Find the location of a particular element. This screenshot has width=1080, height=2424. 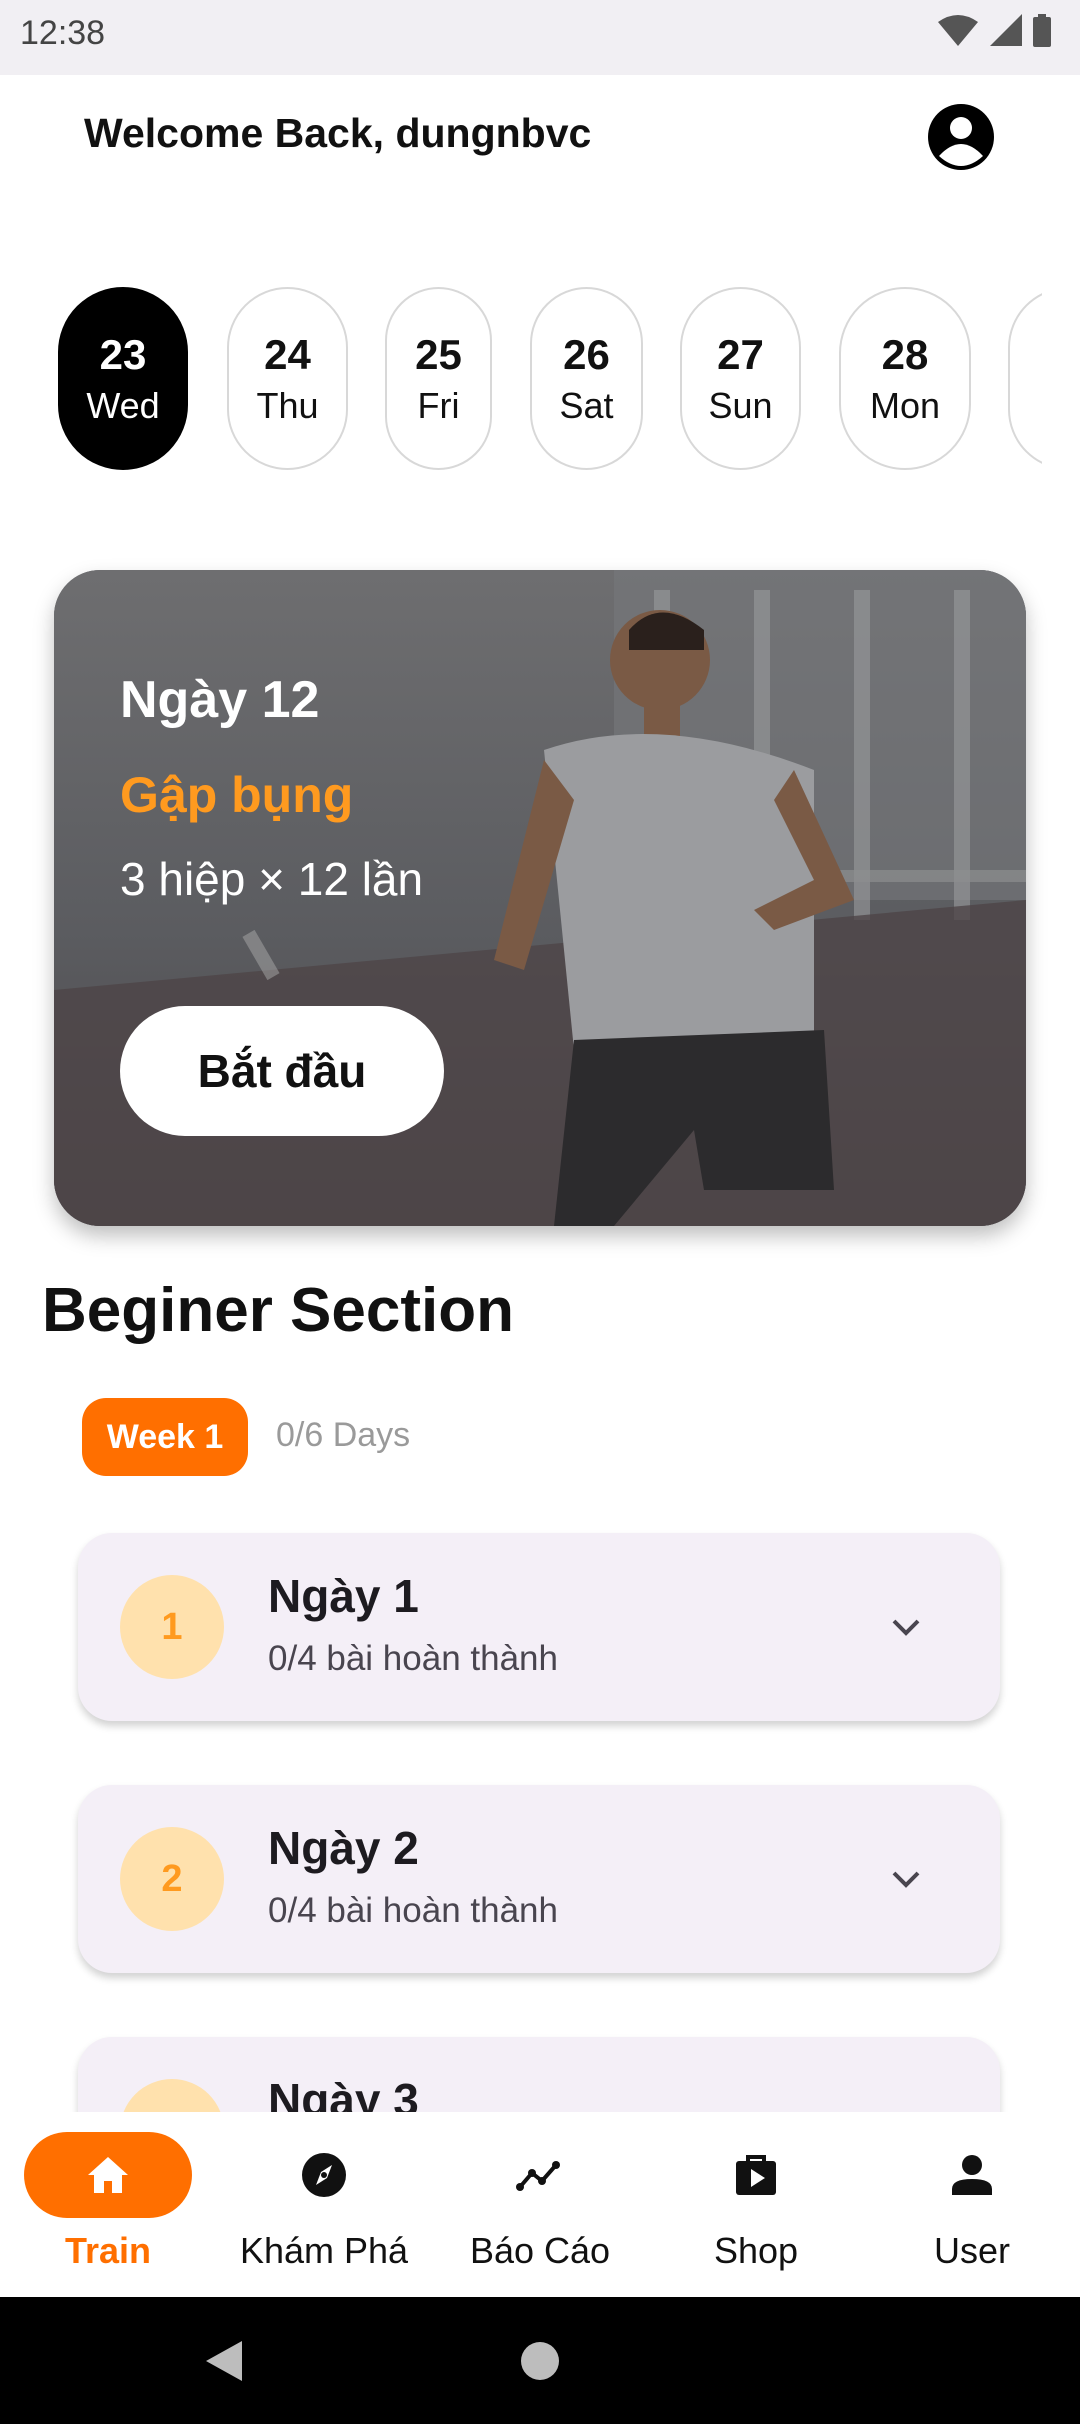

nav-kham-pha: Khám Phá is located at coordinates (324, 2204).